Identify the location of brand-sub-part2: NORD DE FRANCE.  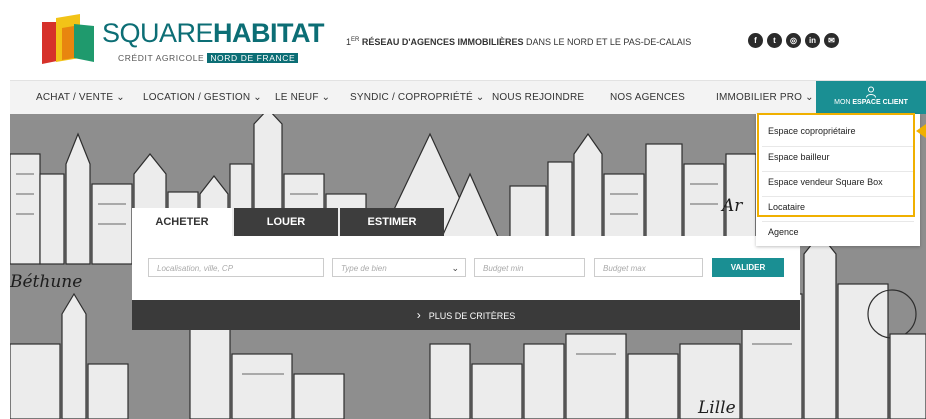
(253, 58).